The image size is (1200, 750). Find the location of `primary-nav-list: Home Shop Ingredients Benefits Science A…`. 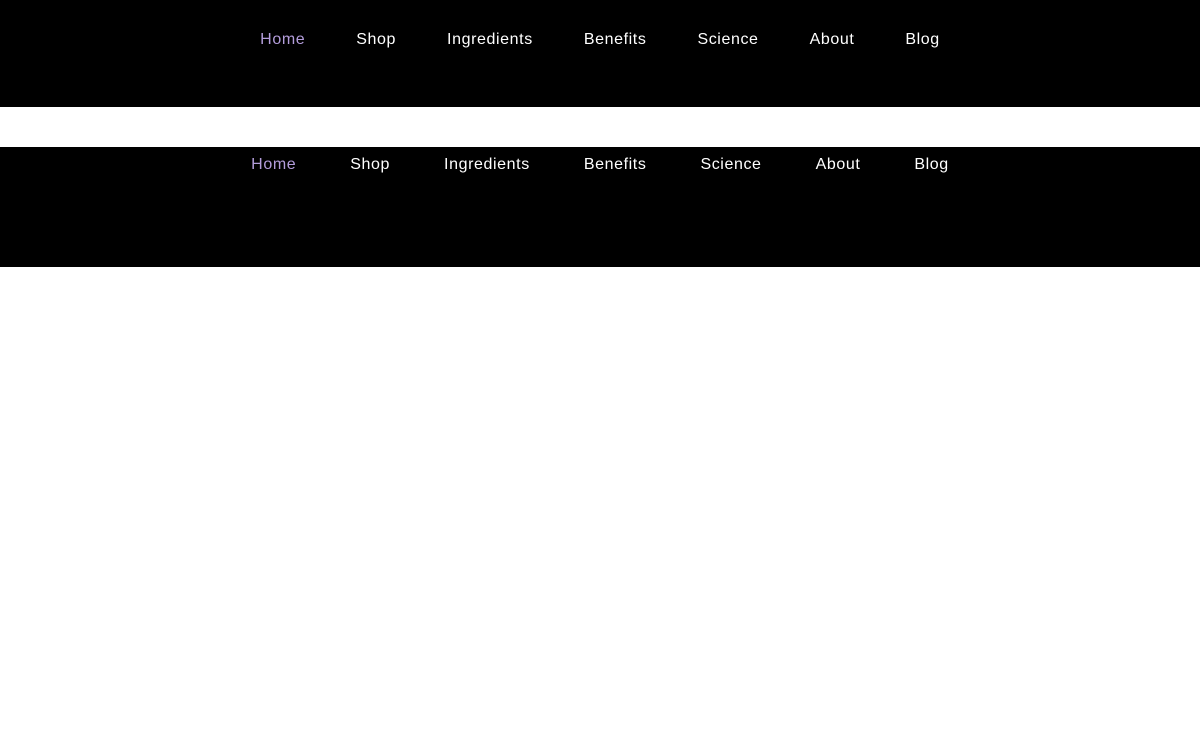

primary-nav-list: Home Shop Ingredients Benefits Science A… is located at coordinates (600, 40).